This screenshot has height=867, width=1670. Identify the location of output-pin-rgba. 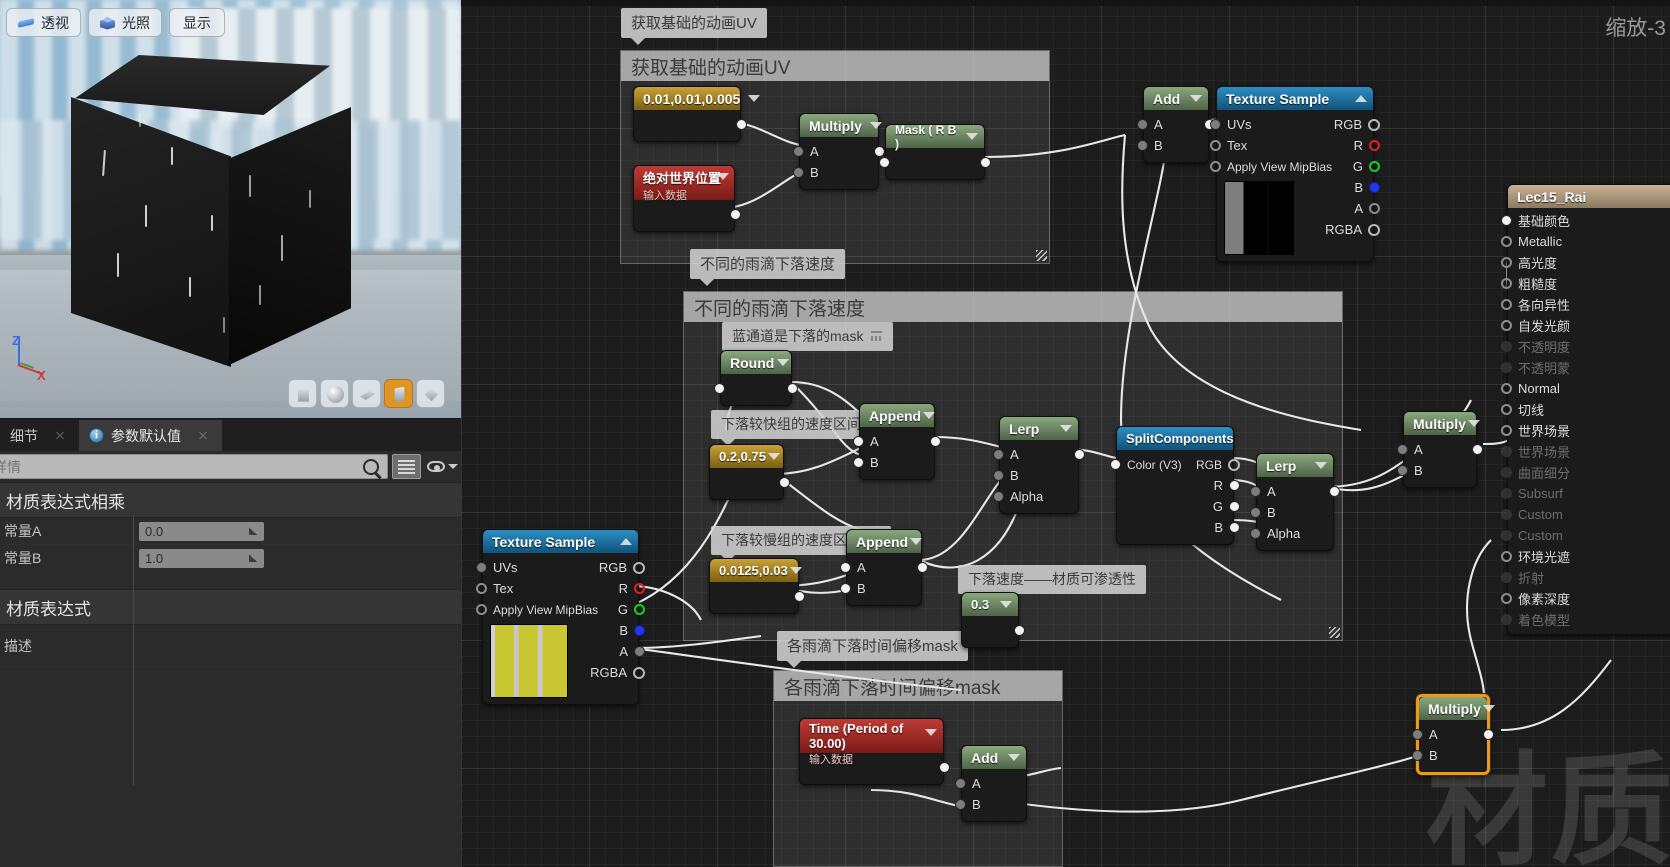
(639, 672).